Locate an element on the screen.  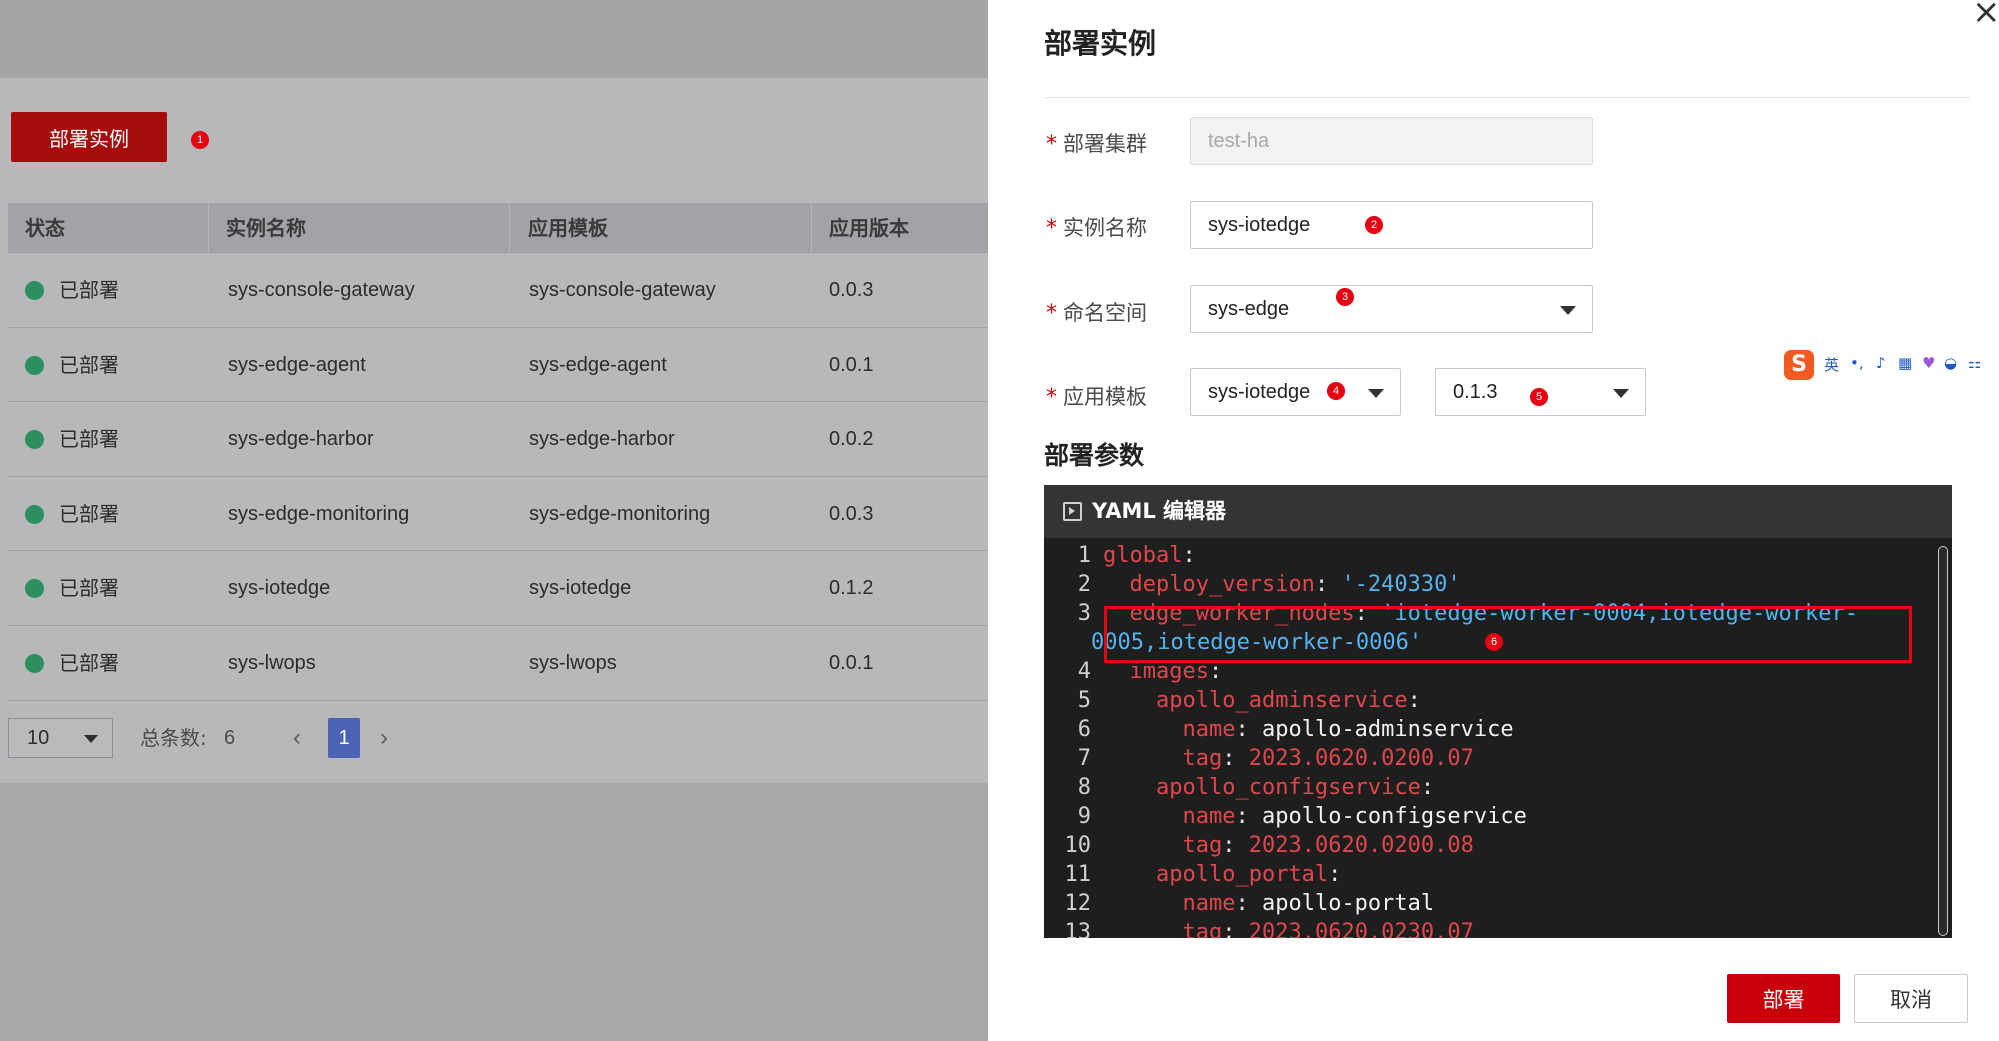
namespace-select: sys-edge is located at coordinates (1391, 309).